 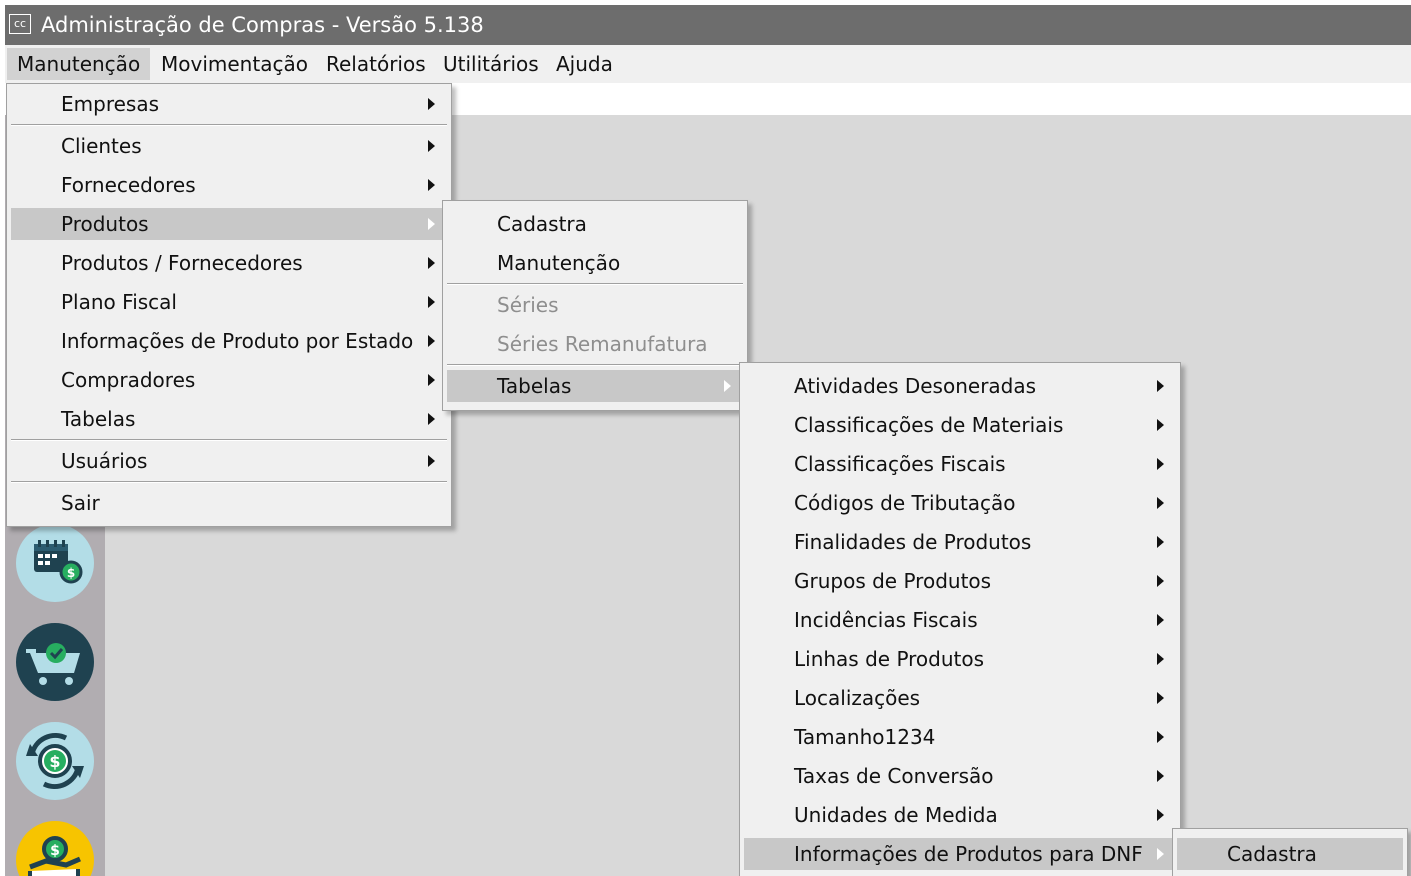 What do you see at coordinates (229, 104) in the screenshot?
I see `menuitem-empresas: Empresas` at bounding box center [229, 104].